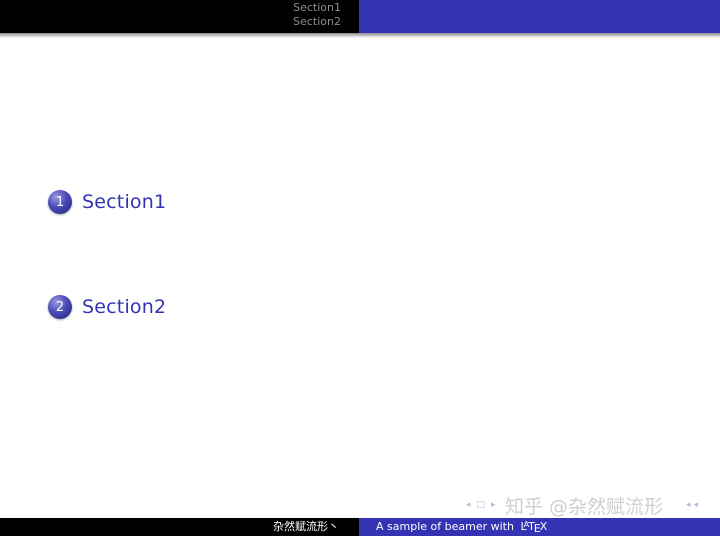 This screenshot has height=536, width=720. I want to click on toc-item-section2: 2 Section2, so click(107, 307).